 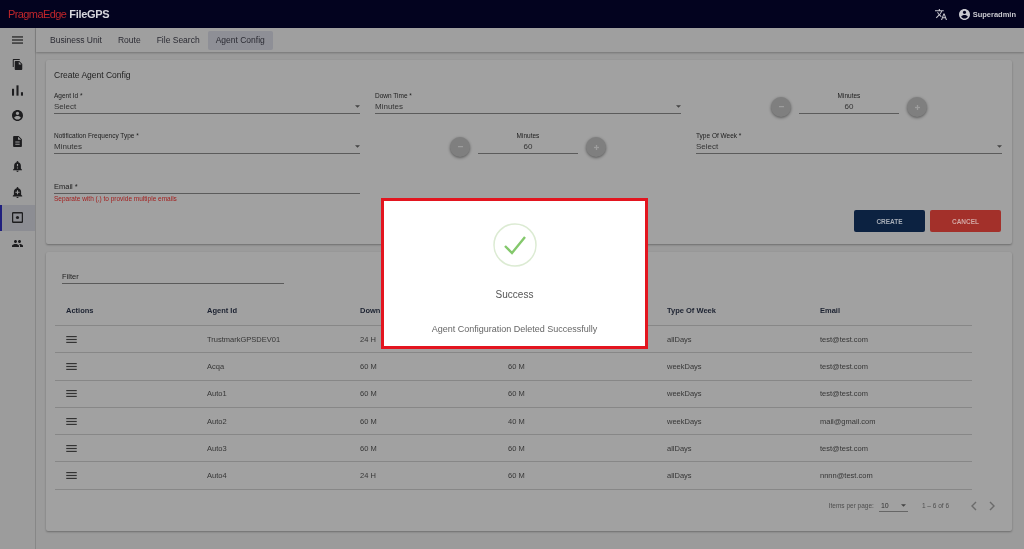 I want to click on tab: Agent Config, so click(x=240, y=40).